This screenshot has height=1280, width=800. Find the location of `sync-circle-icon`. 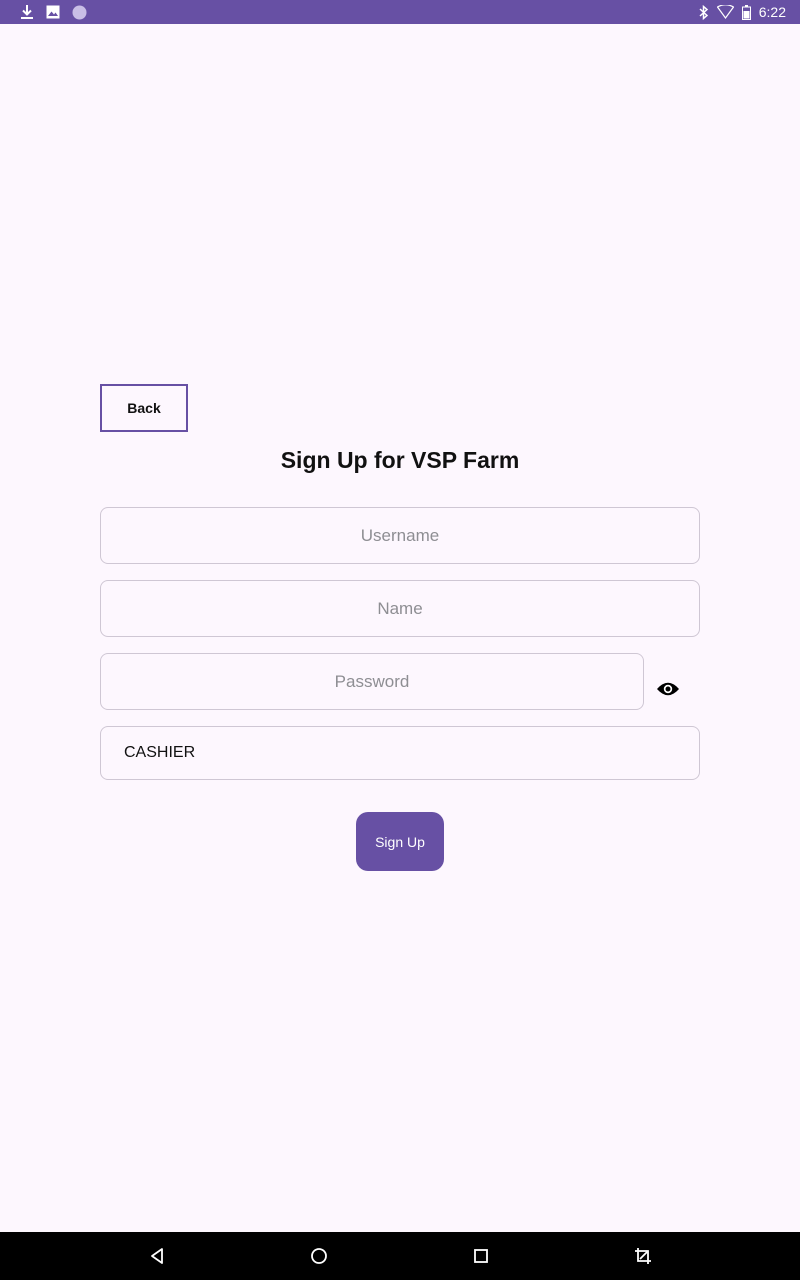

sync-circle-icon is located at coordinates (79, 12).